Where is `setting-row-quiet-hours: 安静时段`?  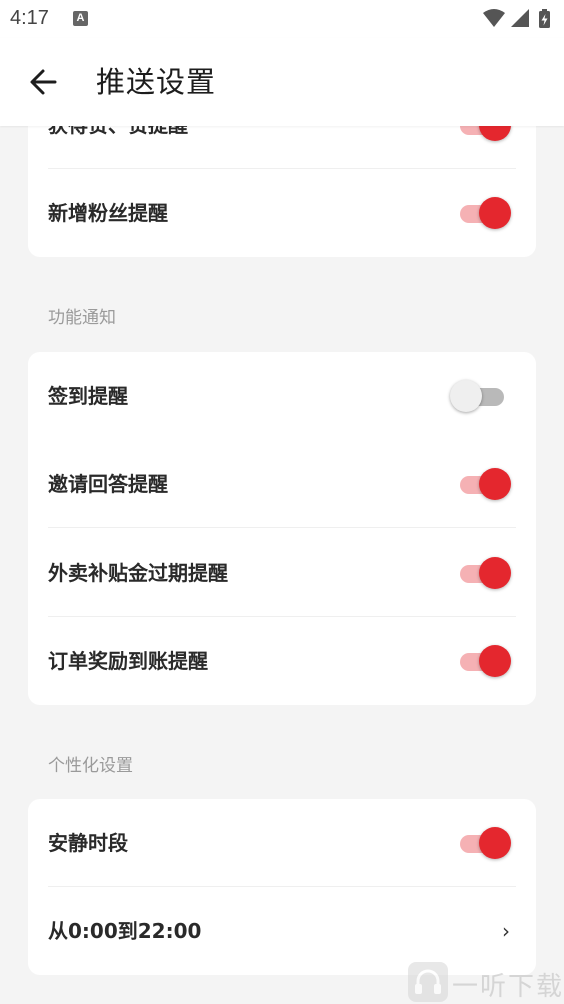 setting-row-quiet-hours: 安静时段 is located at coordinates (282, 843).